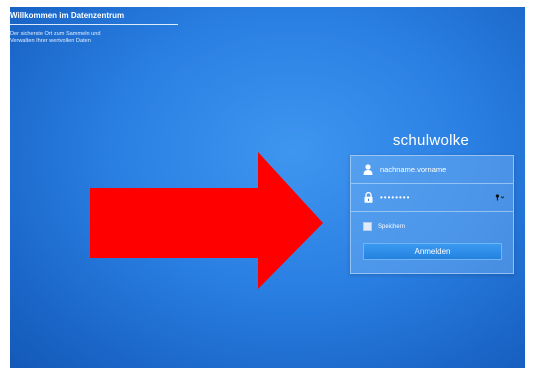  I want to click on username-input, so click(435, 169).